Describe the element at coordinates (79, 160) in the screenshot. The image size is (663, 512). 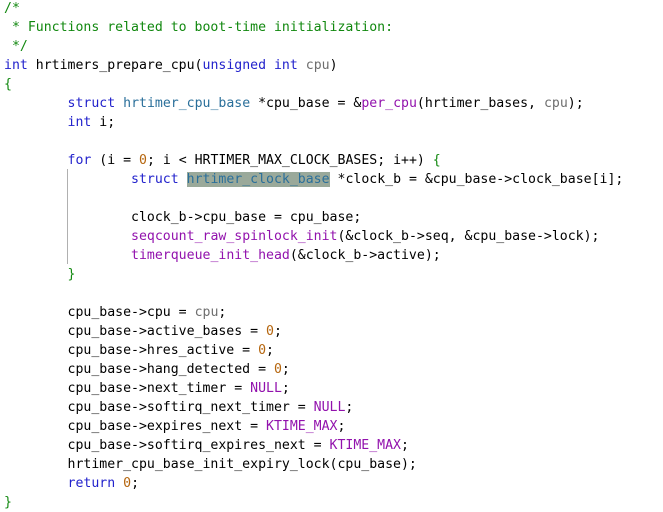
I see `code-token: for` at that location.